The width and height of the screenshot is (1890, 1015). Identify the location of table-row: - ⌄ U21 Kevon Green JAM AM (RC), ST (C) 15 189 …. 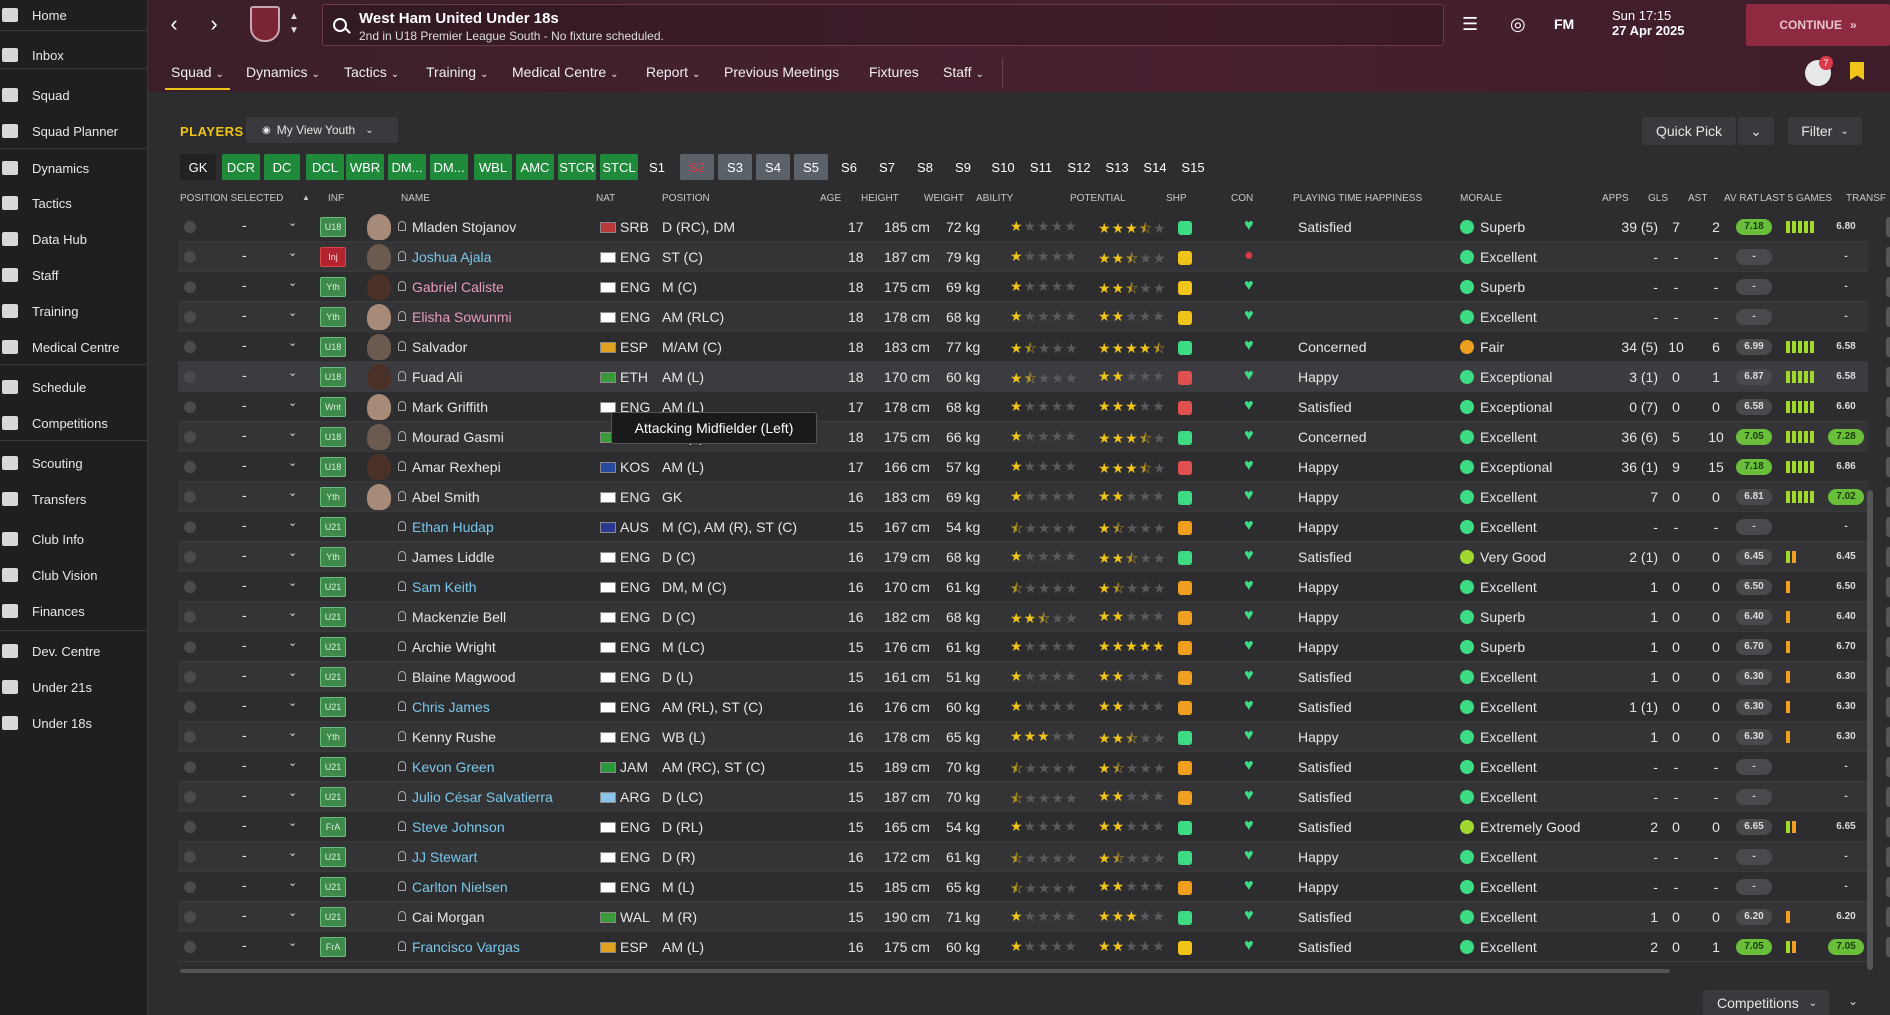
(1034, 767).